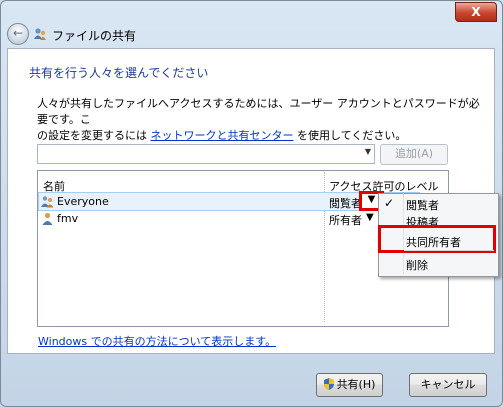  What do you see at coordinates (328, 384) in the screenshot?
I see `shield-icon` at bounding box center [328, 384].